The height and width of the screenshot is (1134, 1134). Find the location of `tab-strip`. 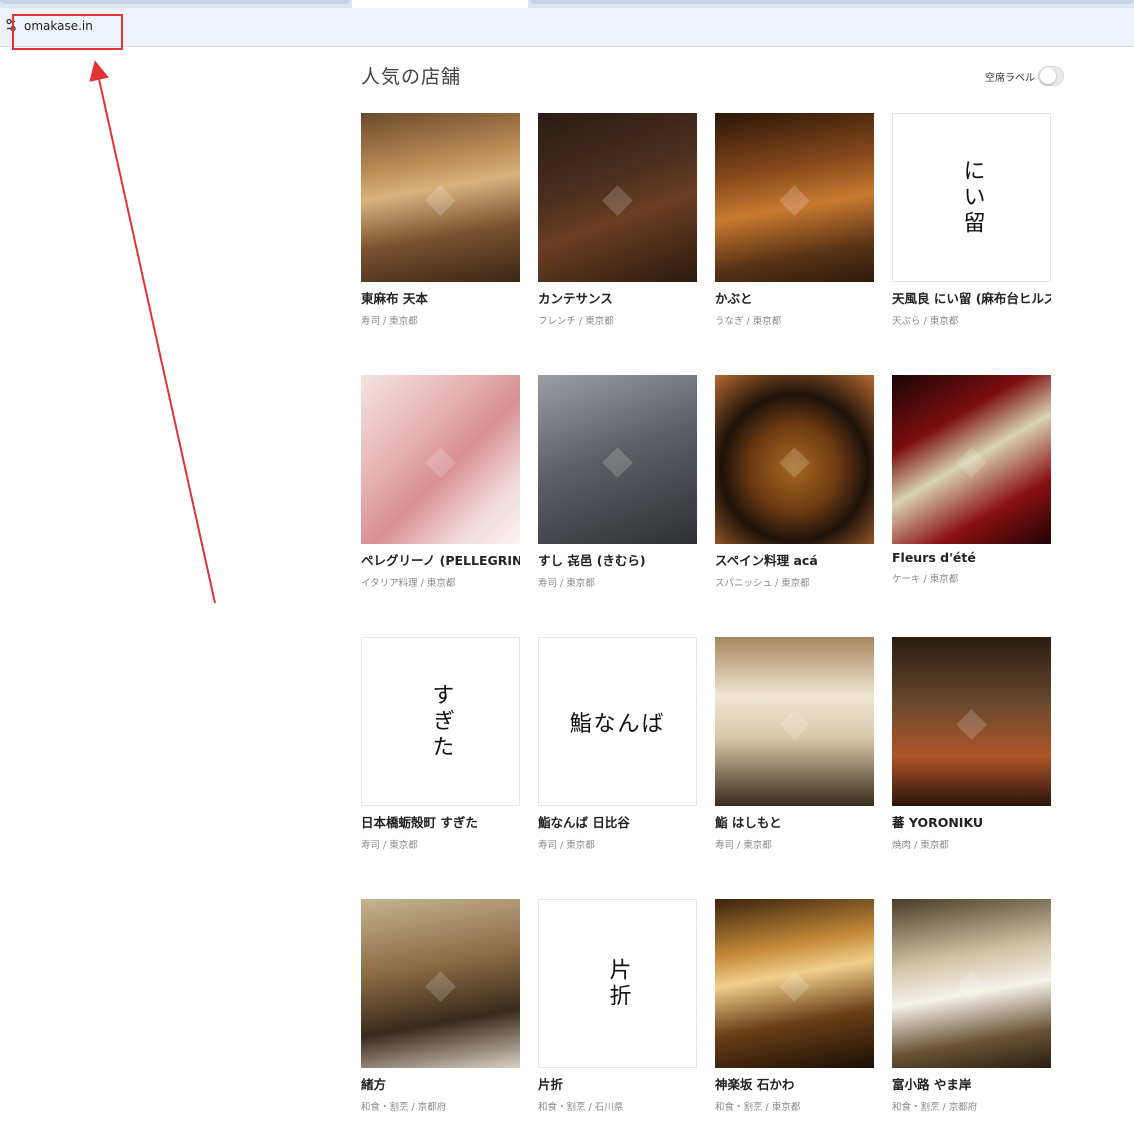

tab-strip is located at coordinates (567, 4).